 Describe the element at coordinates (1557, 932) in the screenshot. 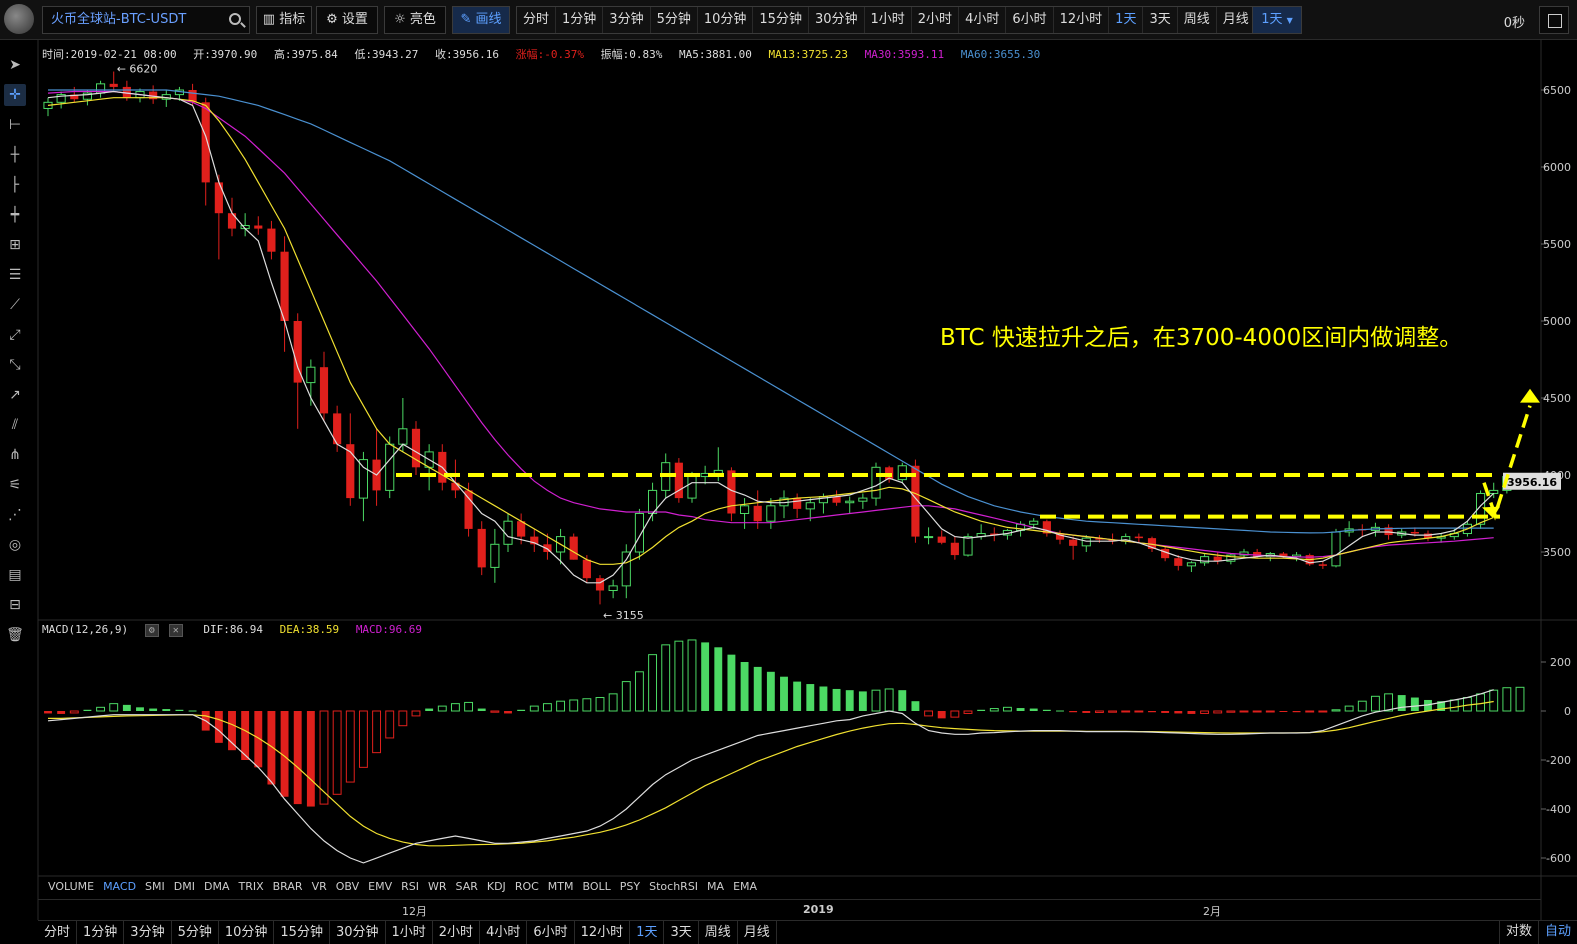

I see `auto-scale-toggle: 自动` at that location.